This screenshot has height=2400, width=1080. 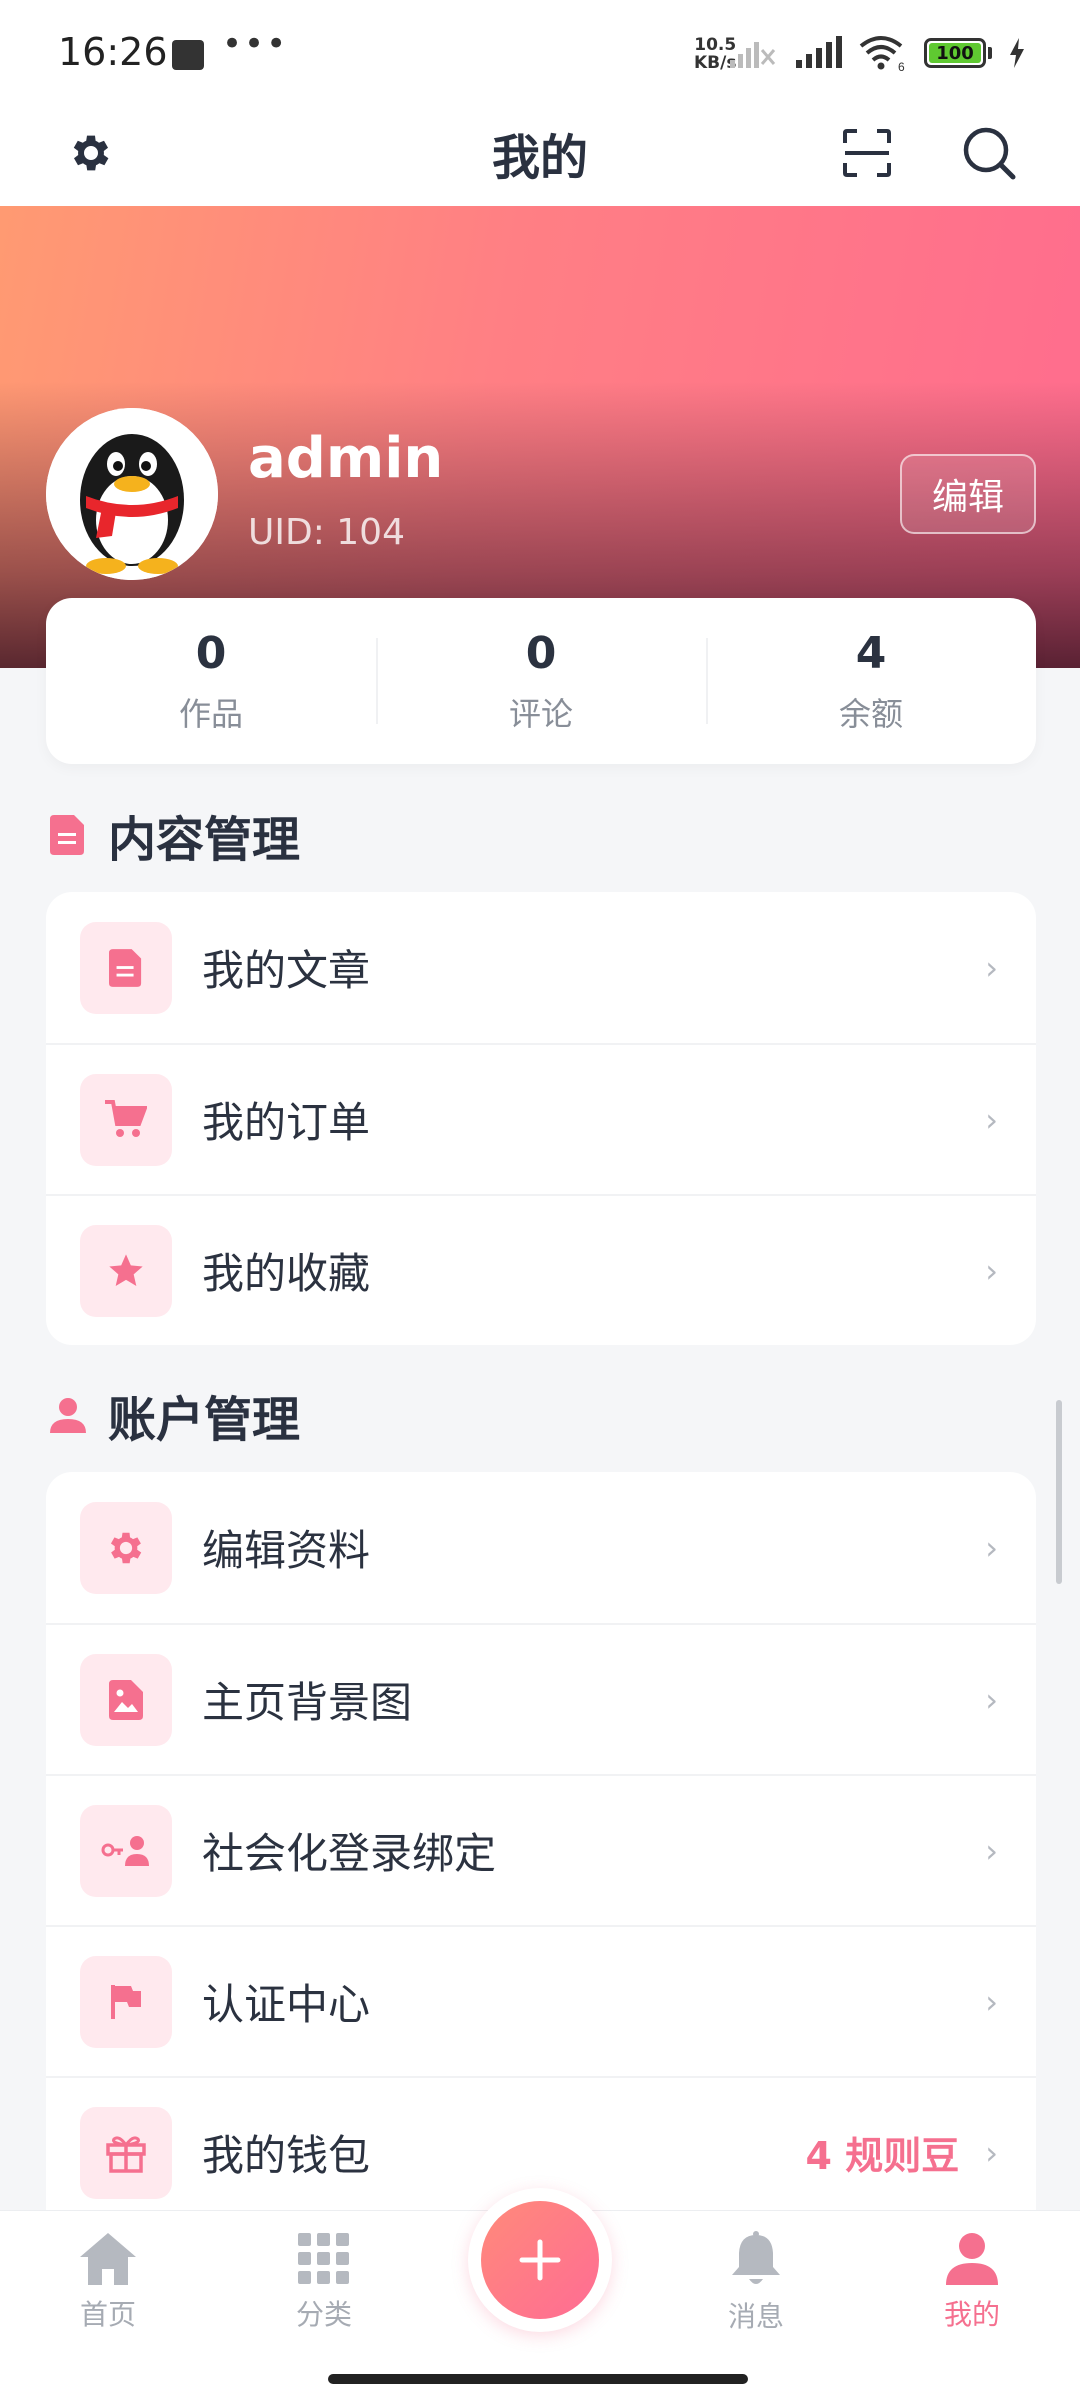 I want to click on page-title: 我的, so click(x=539, y=158).